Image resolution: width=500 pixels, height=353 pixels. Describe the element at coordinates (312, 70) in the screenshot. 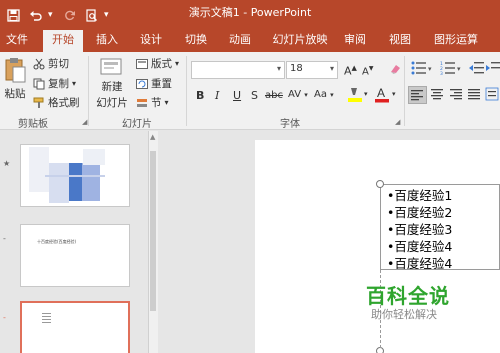

I see `font-size-combo: 18 ▾` at that location.